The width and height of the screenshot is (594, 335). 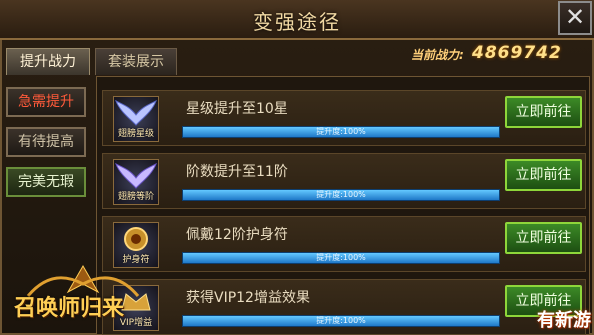 What do you see at coordinates (517, 53) in the screenshot?
I see `power-value: 4869742` at bounding box center [517, 53].